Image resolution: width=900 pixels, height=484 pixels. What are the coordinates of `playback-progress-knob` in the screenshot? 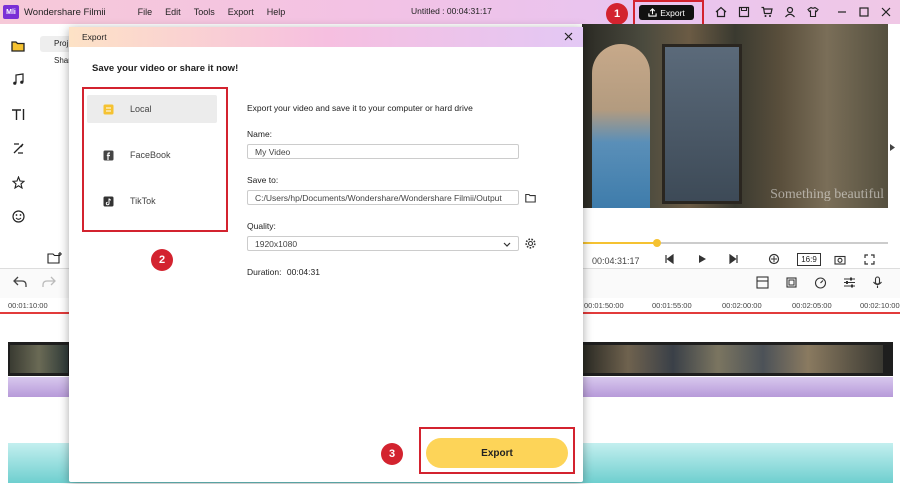 It's located at (656, 243).